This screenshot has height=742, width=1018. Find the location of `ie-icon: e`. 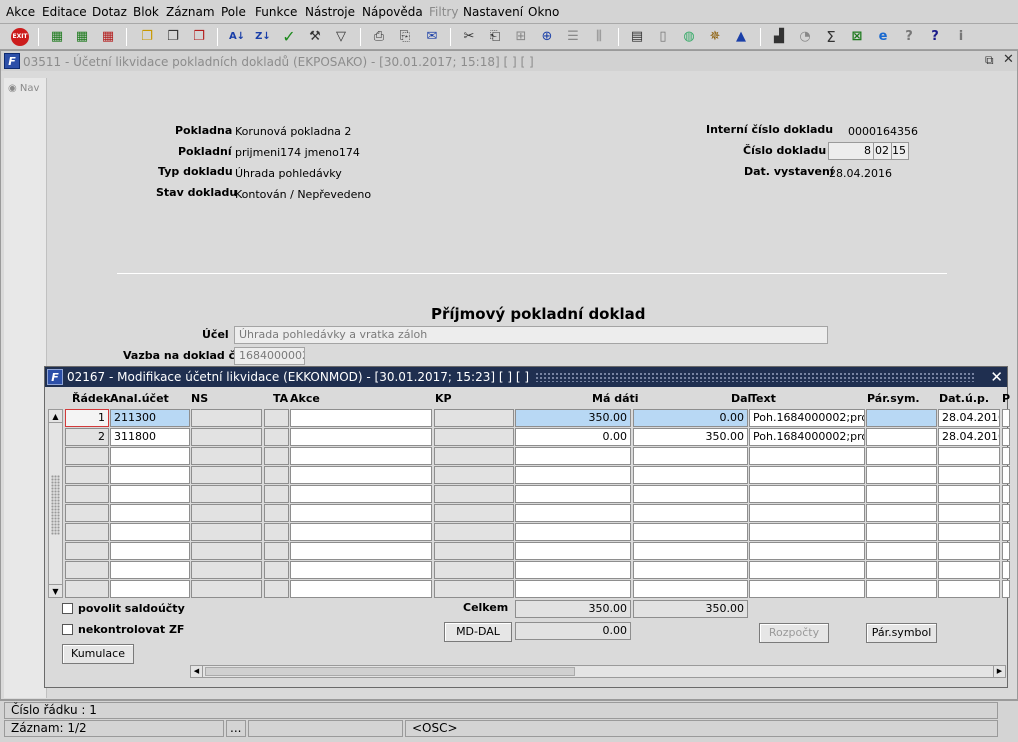

ie-icon: e is located at coordinates (883, 37).